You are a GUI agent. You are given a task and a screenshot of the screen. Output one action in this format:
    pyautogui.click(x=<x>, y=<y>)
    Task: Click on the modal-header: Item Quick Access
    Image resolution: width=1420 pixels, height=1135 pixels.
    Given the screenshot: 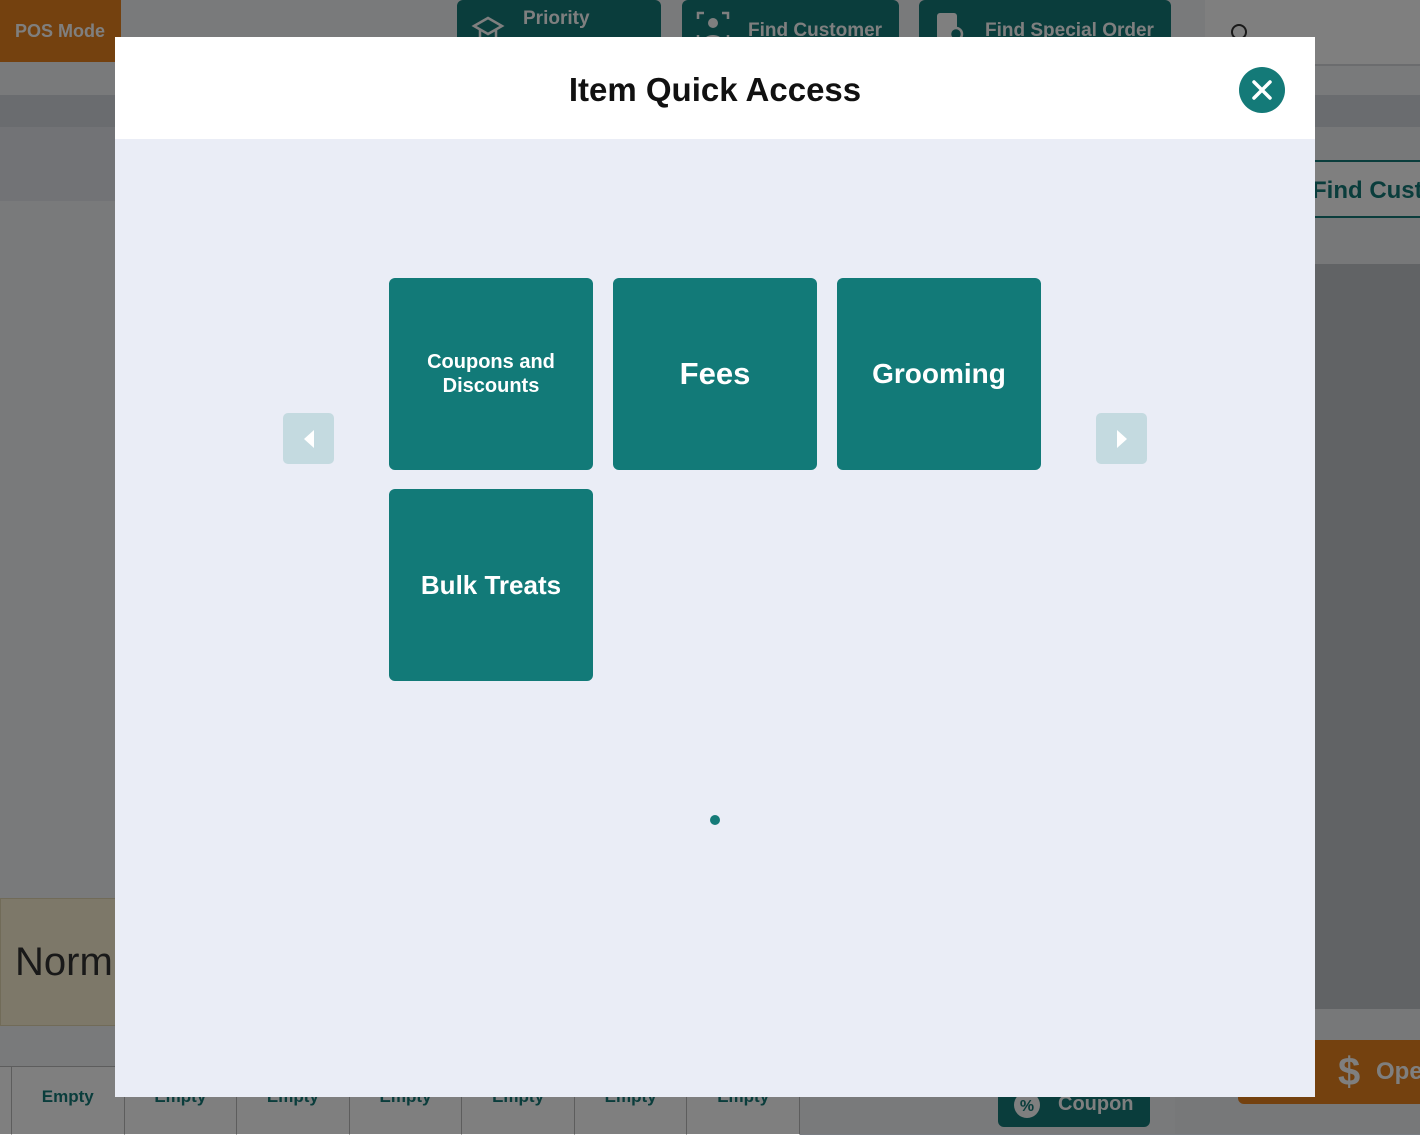 What is the action you would take?
    pyautogui.click(x=715, y=88)
    